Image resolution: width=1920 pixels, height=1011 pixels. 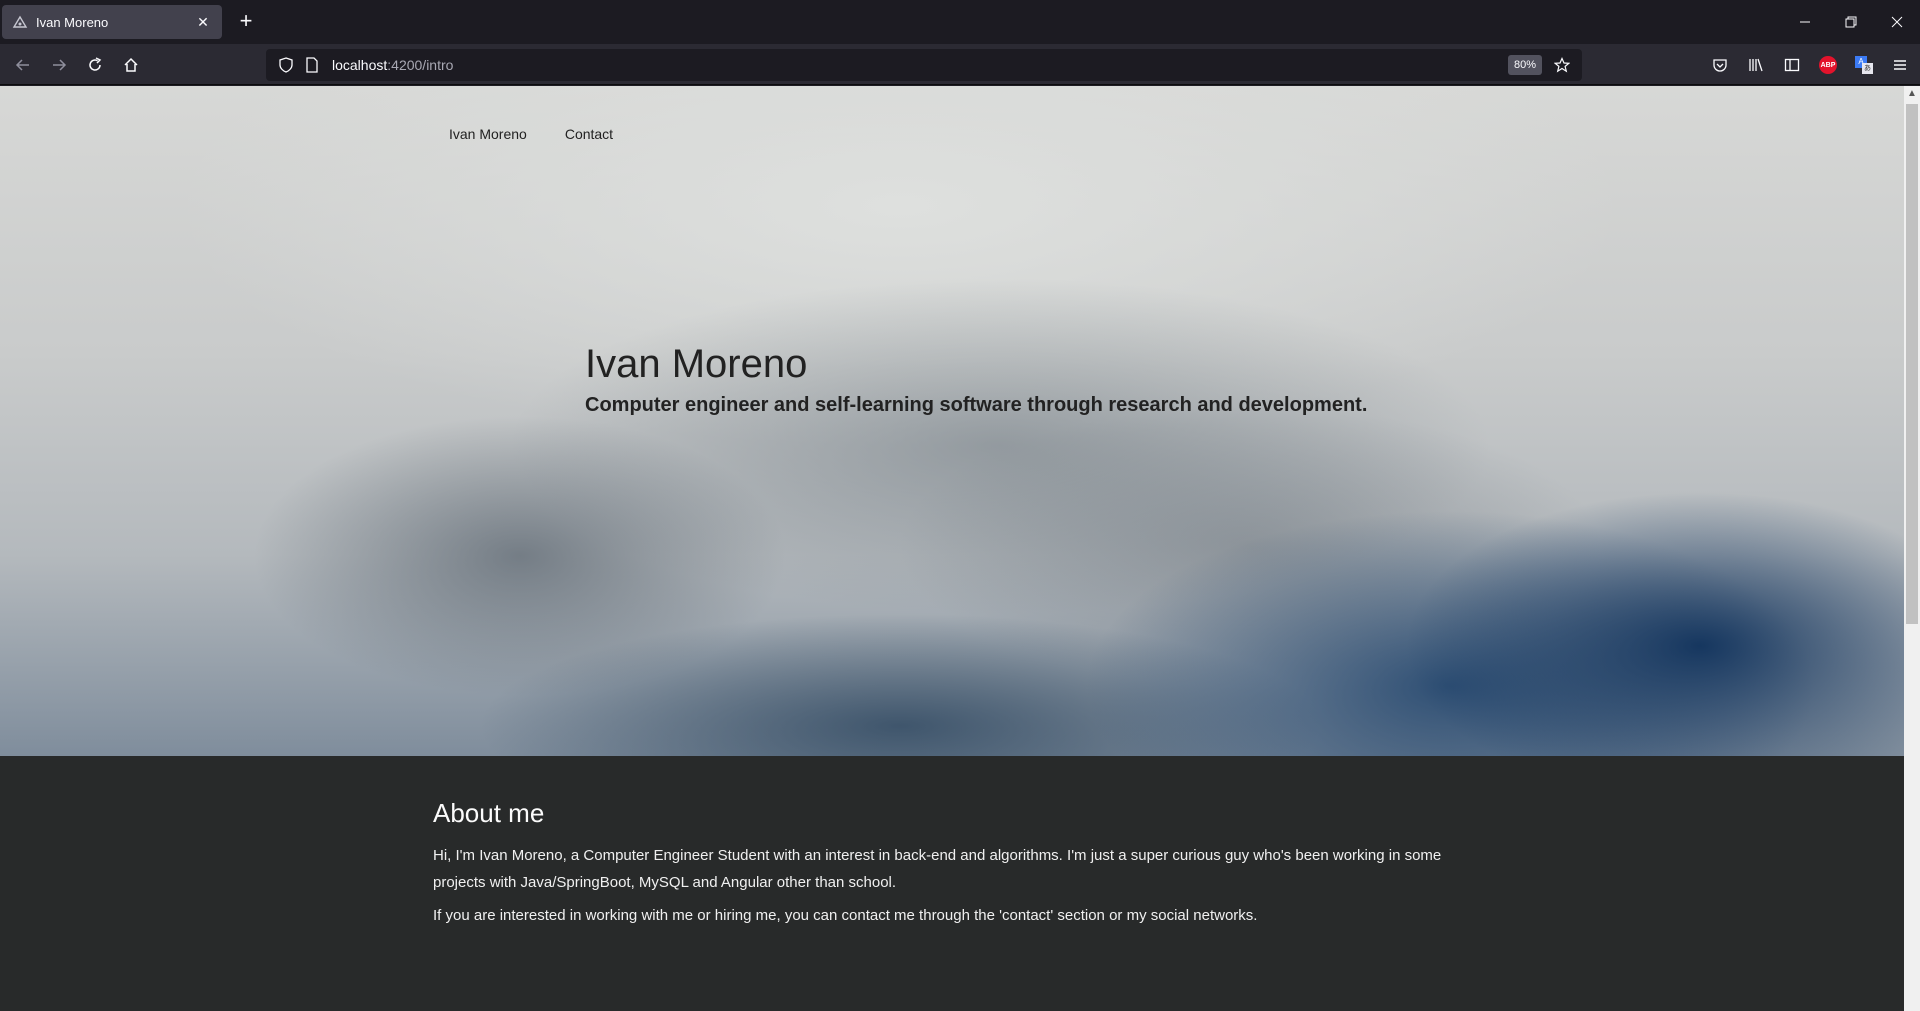 I want to click on nav-link-contact: Contact, so click(x=589, y=134).